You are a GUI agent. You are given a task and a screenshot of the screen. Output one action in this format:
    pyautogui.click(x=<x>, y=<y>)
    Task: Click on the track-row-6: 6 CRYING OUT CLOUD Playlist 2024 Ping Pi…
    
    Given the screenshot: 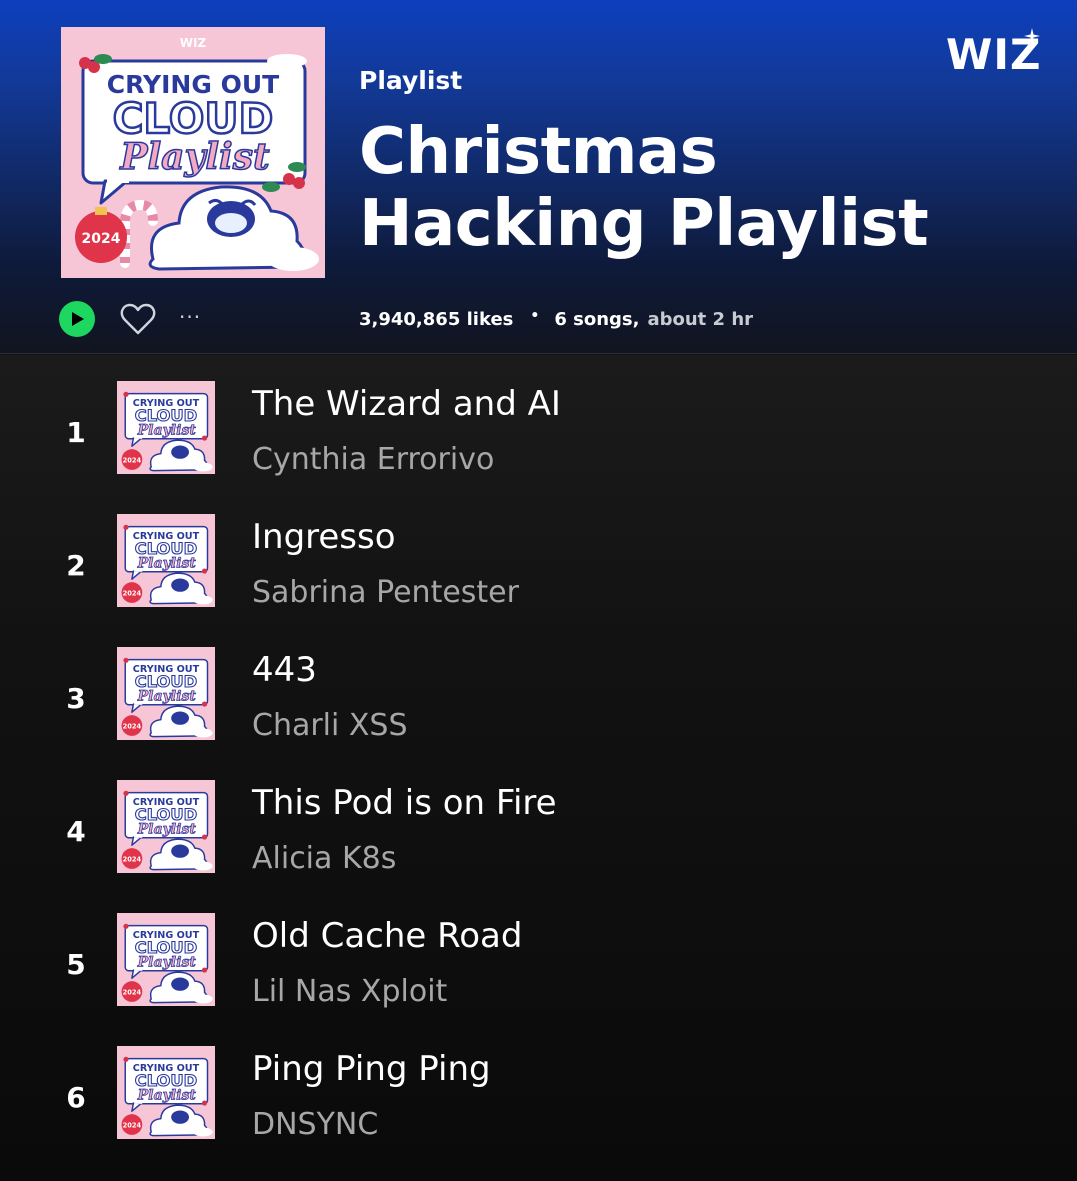 What is the action you would take?
    pyautogui.click(x=538, y=1086)
    